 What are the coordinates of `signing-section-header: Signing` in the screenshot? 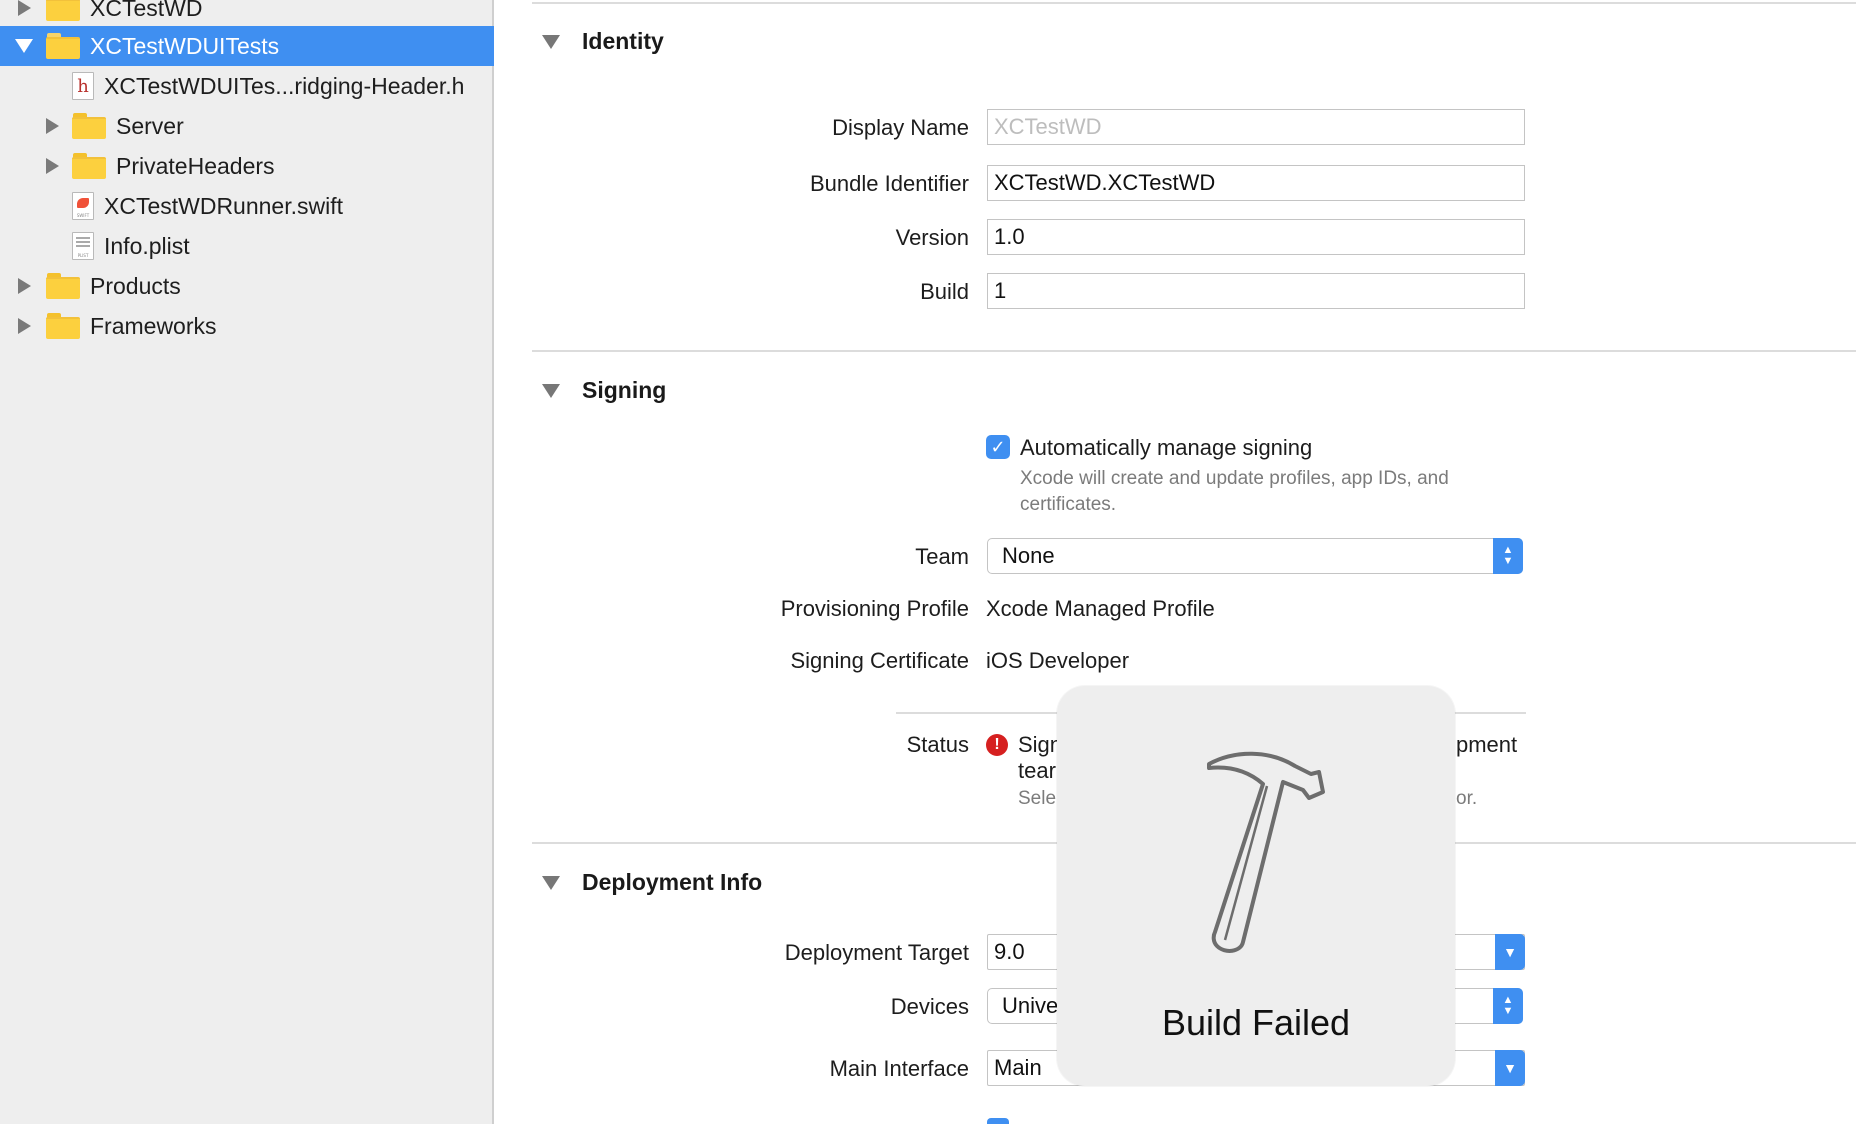 It's located at (604, 390).